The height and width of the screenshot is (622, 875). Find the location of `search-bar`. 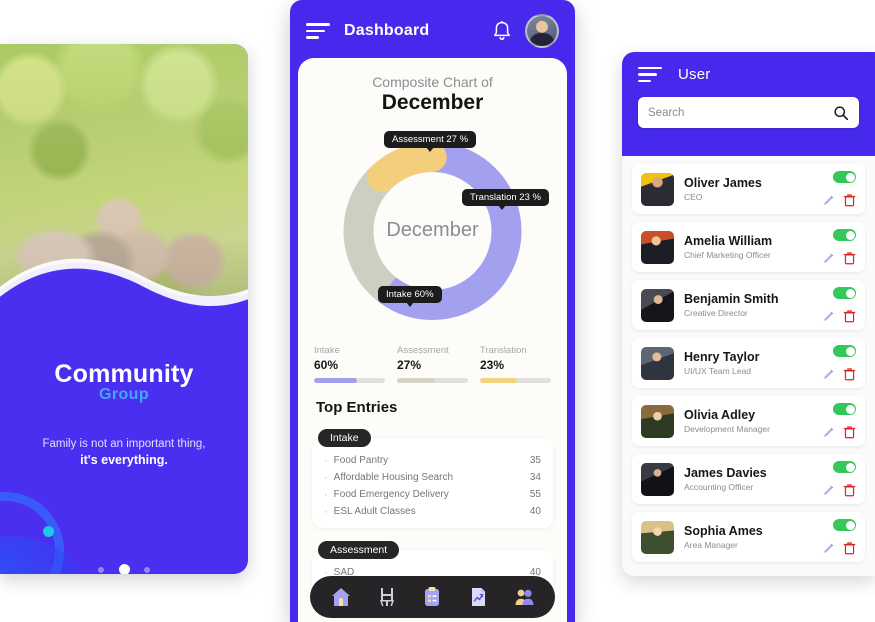

search-bar is located at coordinates (748, 112).